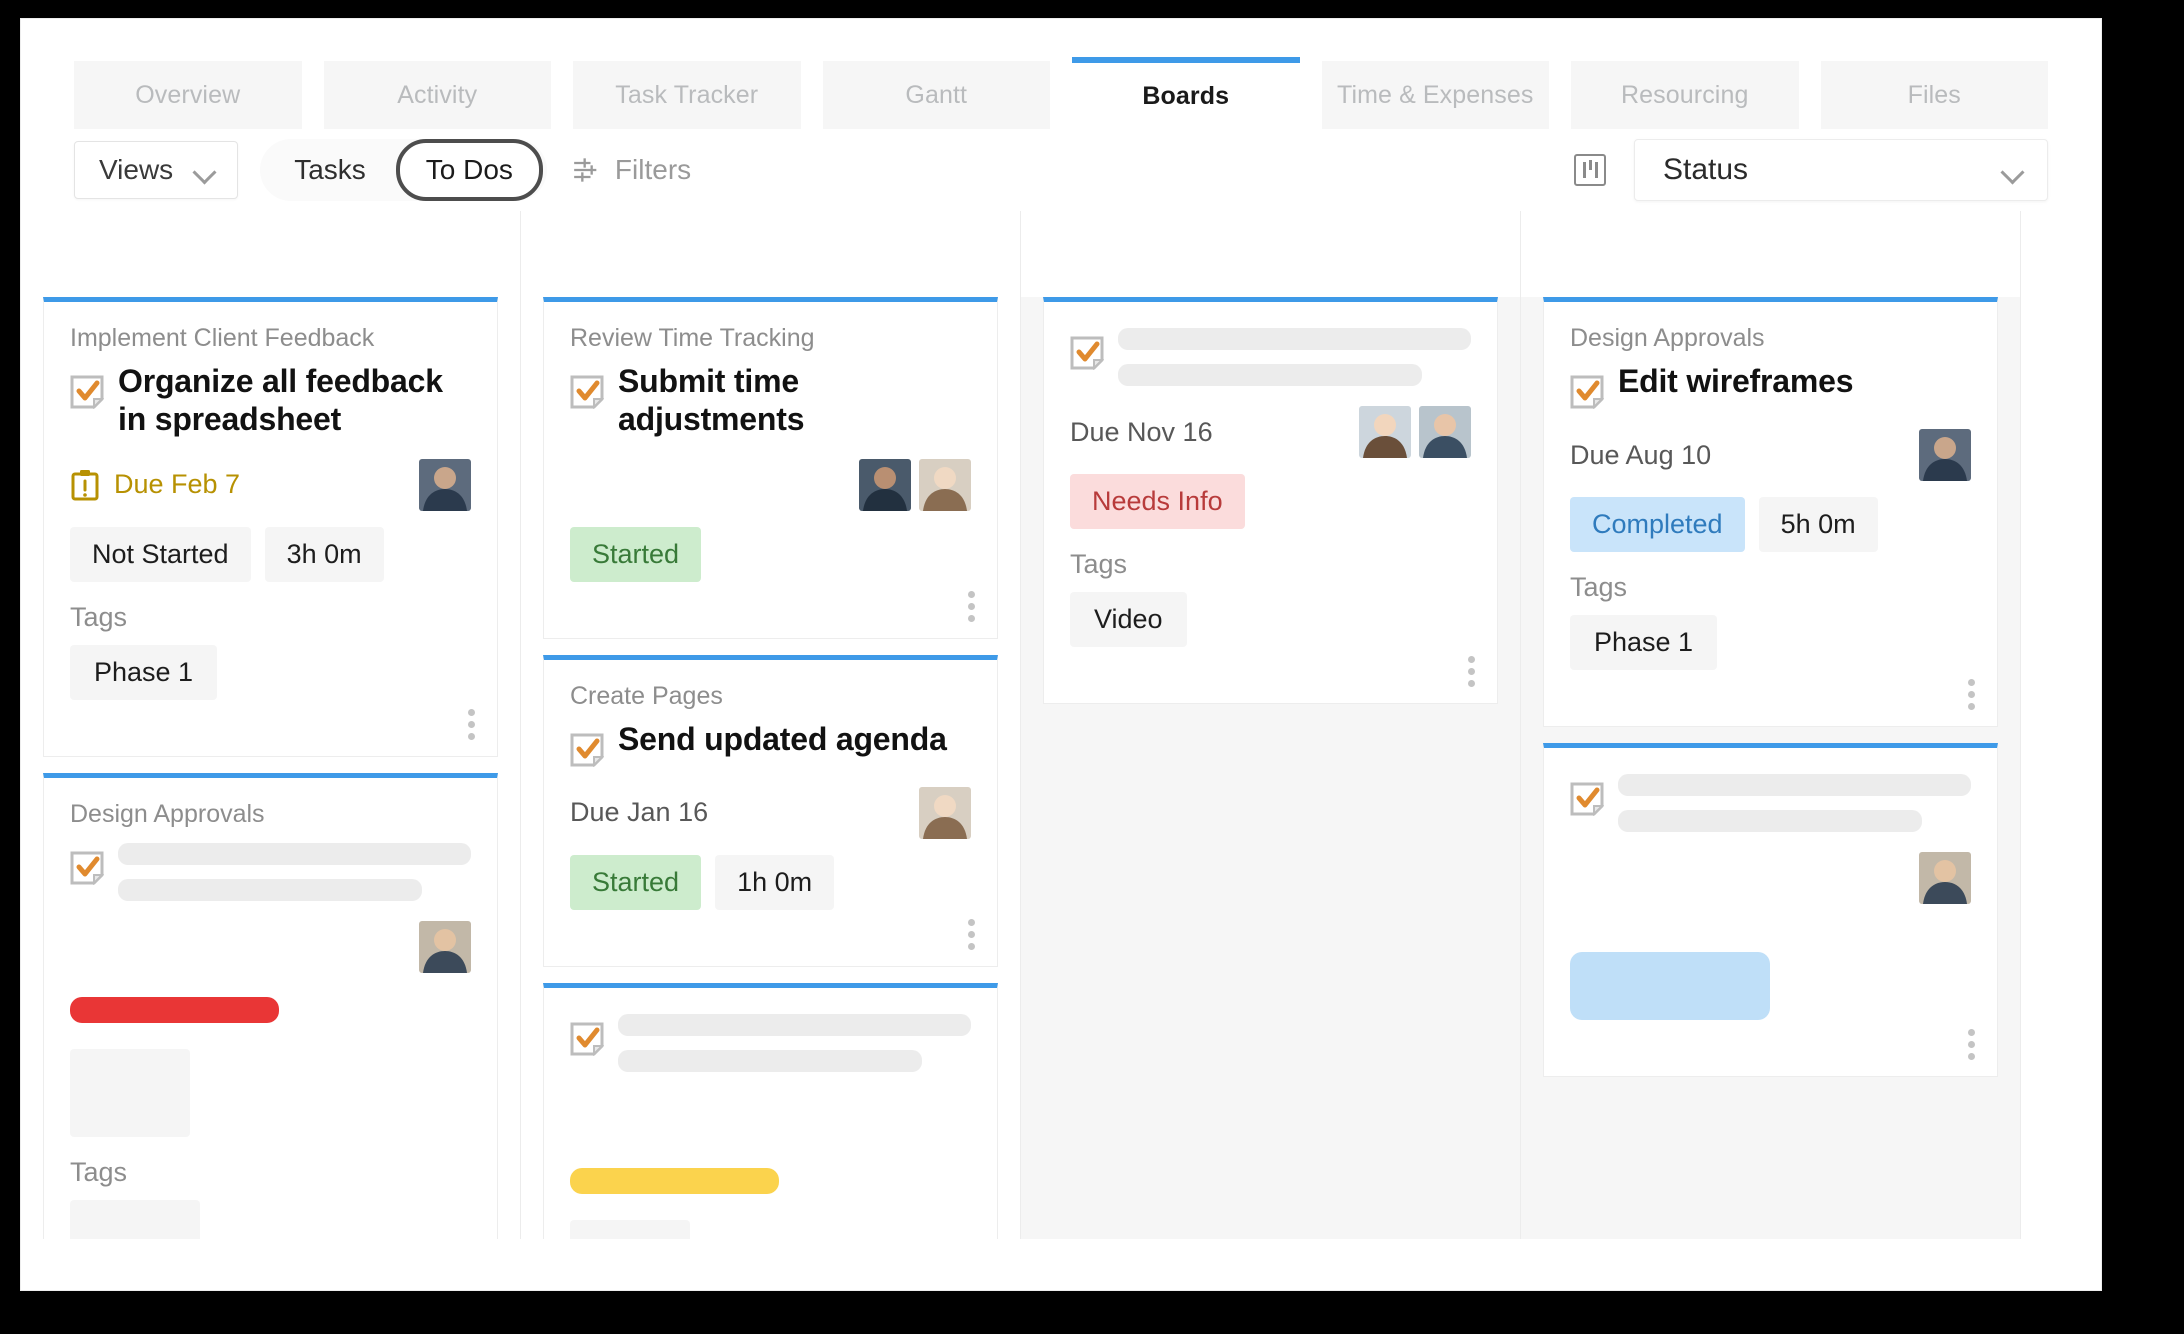  What do you see at coordinates (330, 170) in the screenshot?
I see `segment-tasks: Tasks` at bounding box center [330, 170].